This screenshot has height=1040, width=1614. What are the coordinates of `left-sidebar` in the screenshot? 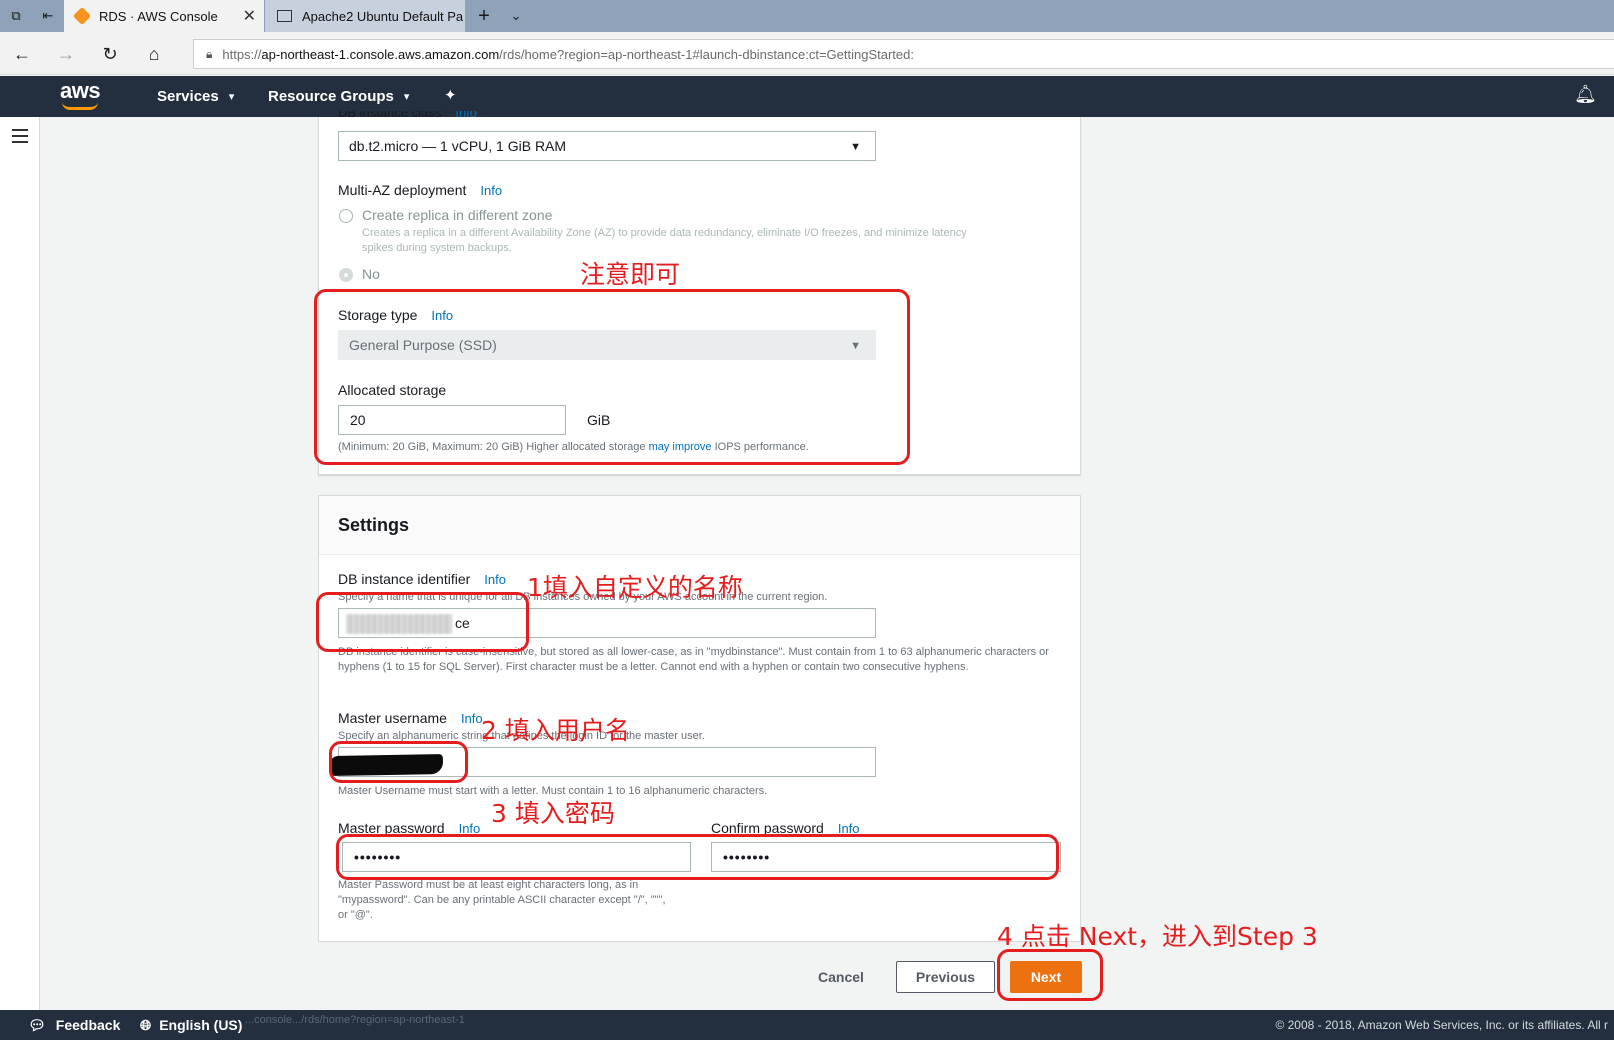 It's located at (20, 563).